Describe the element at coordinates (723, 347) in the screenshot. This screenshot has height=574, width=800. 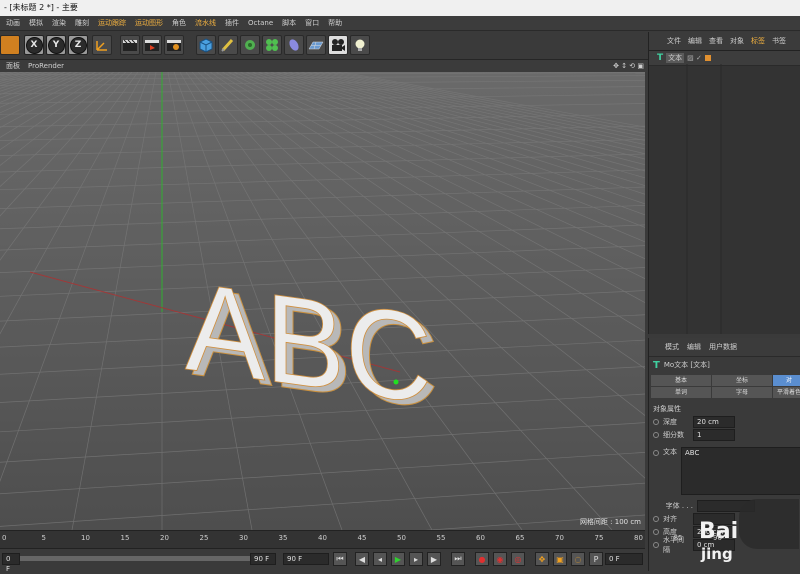
I see `attribute-manager-tab: 用户数据` at that location.